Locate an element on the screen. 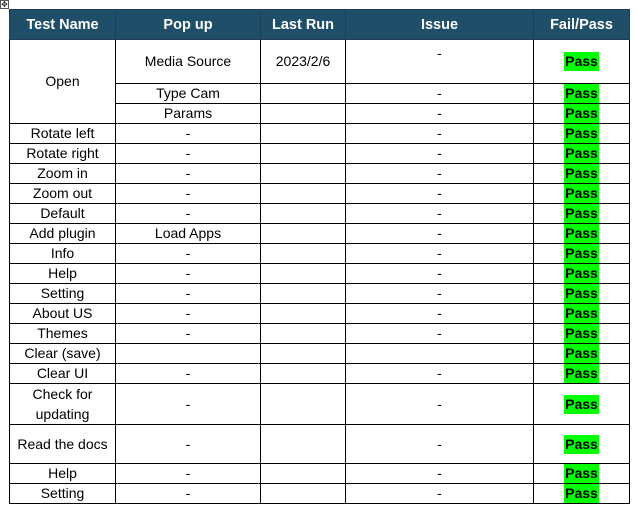  table-row: Add plugin Load Apps - Pass is located at coordinates (319, 233).